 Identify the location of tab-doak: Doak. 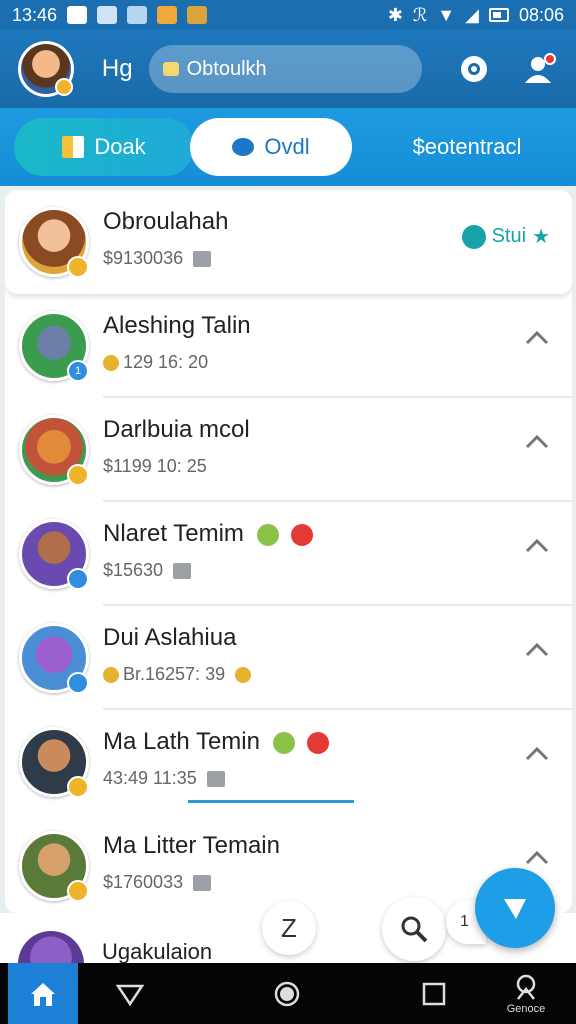
(104, 147).